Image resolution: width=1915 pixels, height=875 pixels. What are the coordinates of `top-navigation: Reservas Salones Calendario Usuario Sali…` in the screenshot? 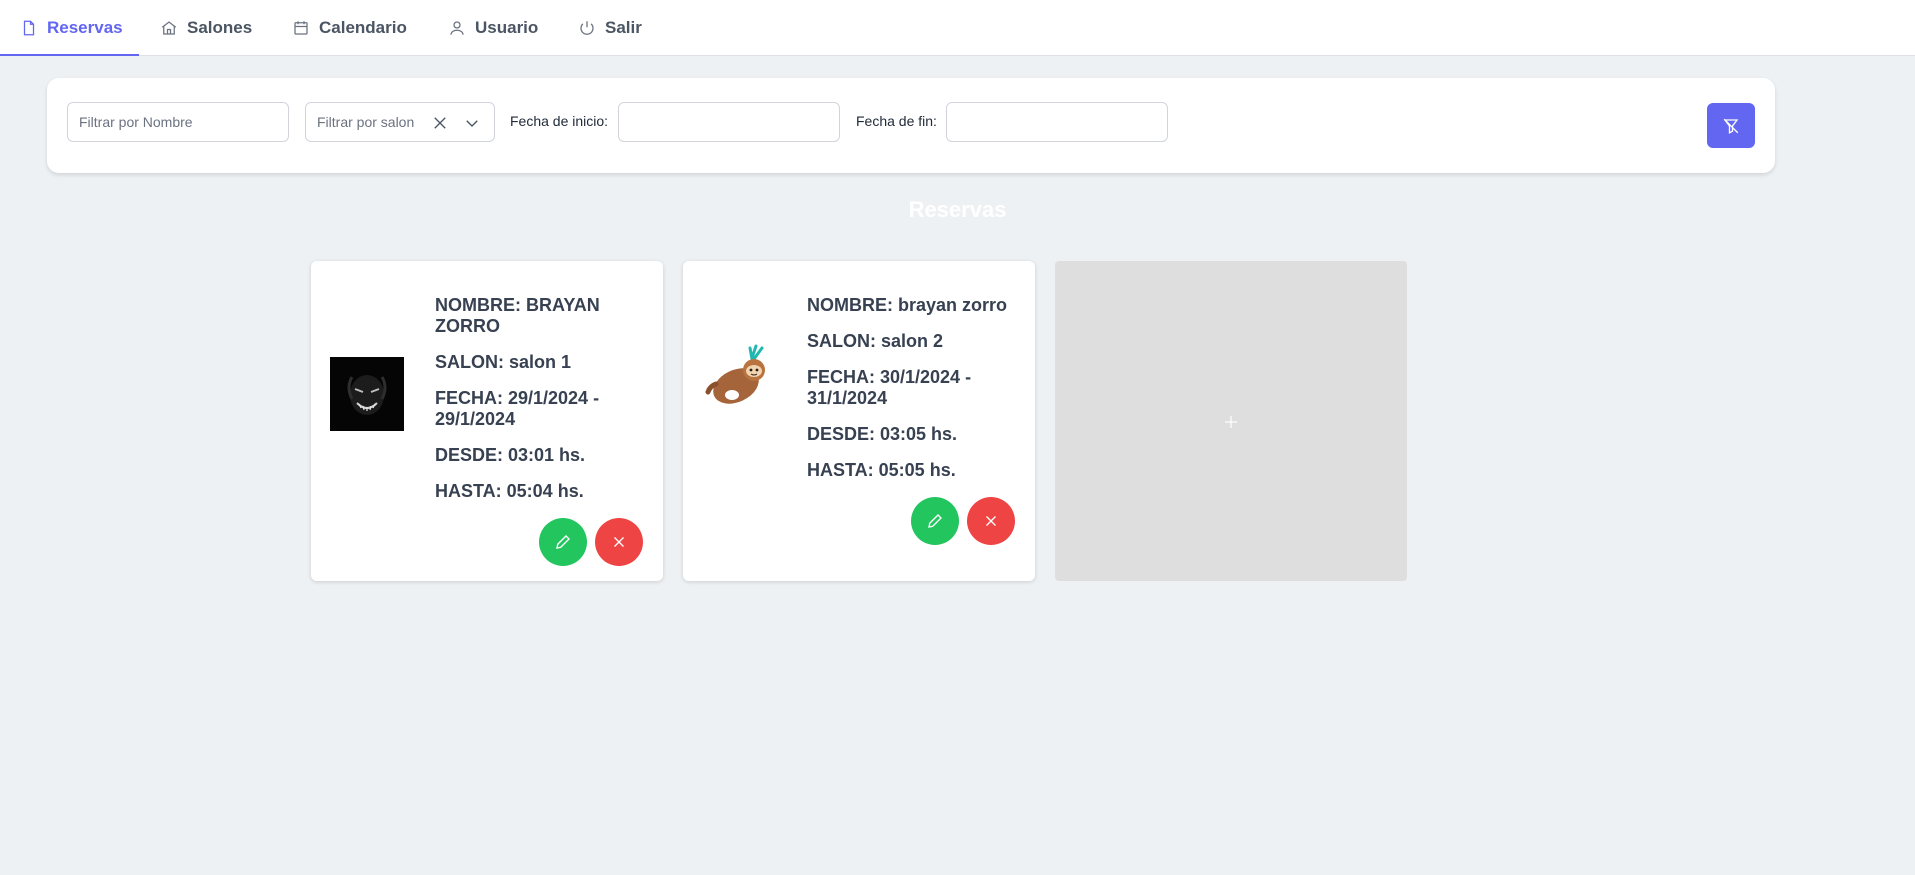 It's located at (957, 28).